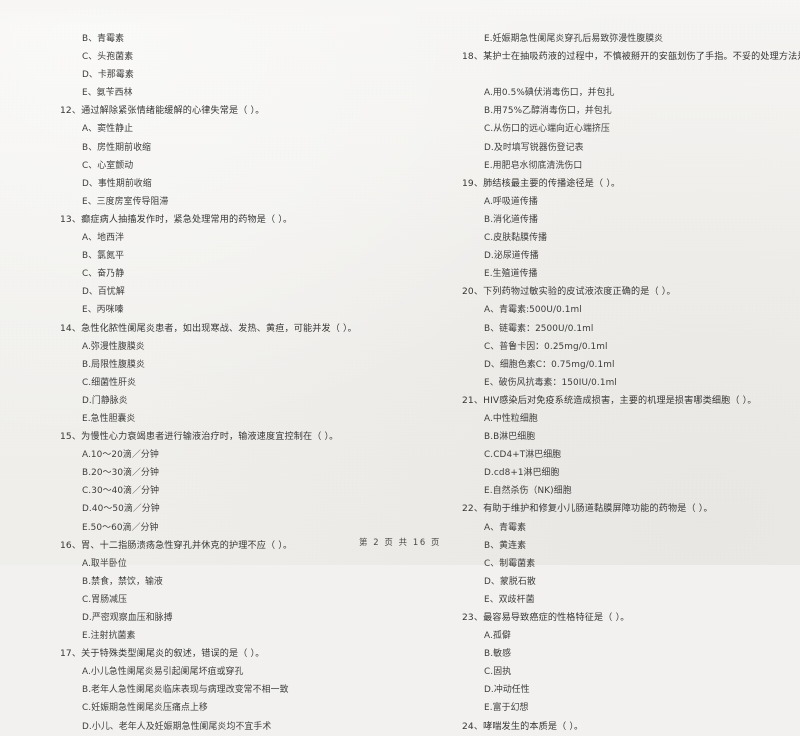 Image resolution: width=800 pixels, height=736 pixels. What do you see at coordinates (104, 563) in the screenshot?
I see `option-item: A.取半卧位` at bounding box center [104, 563].